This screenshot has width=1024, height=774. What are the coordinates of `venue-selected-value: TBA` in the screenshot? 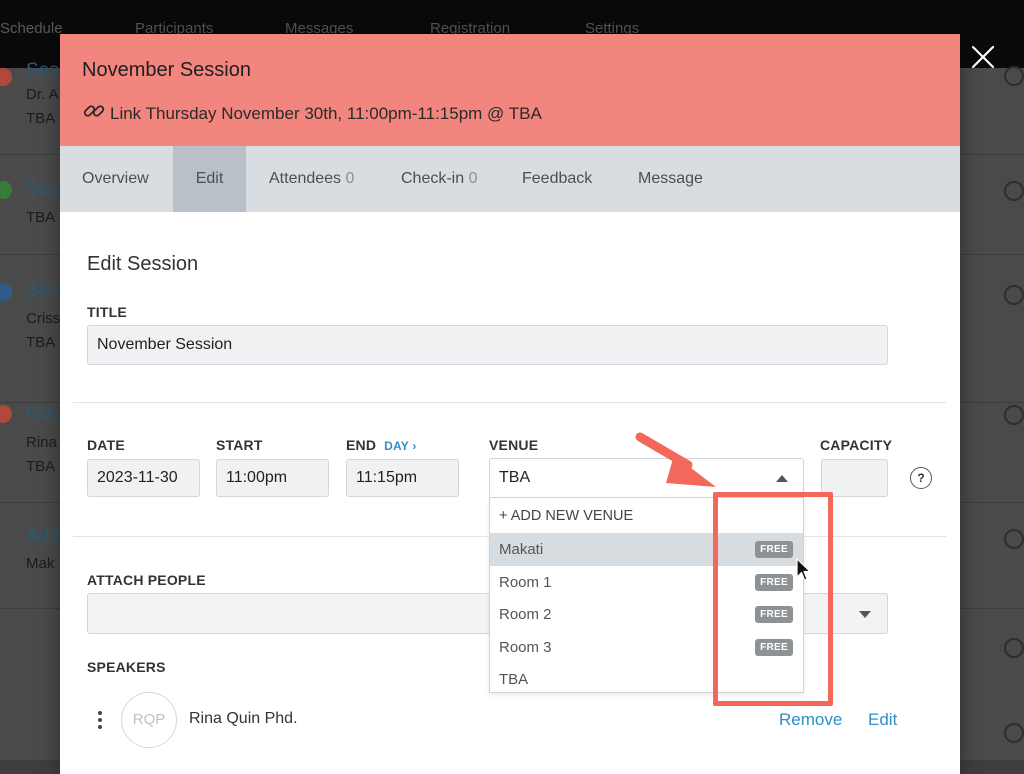 It's located at (515, 477).